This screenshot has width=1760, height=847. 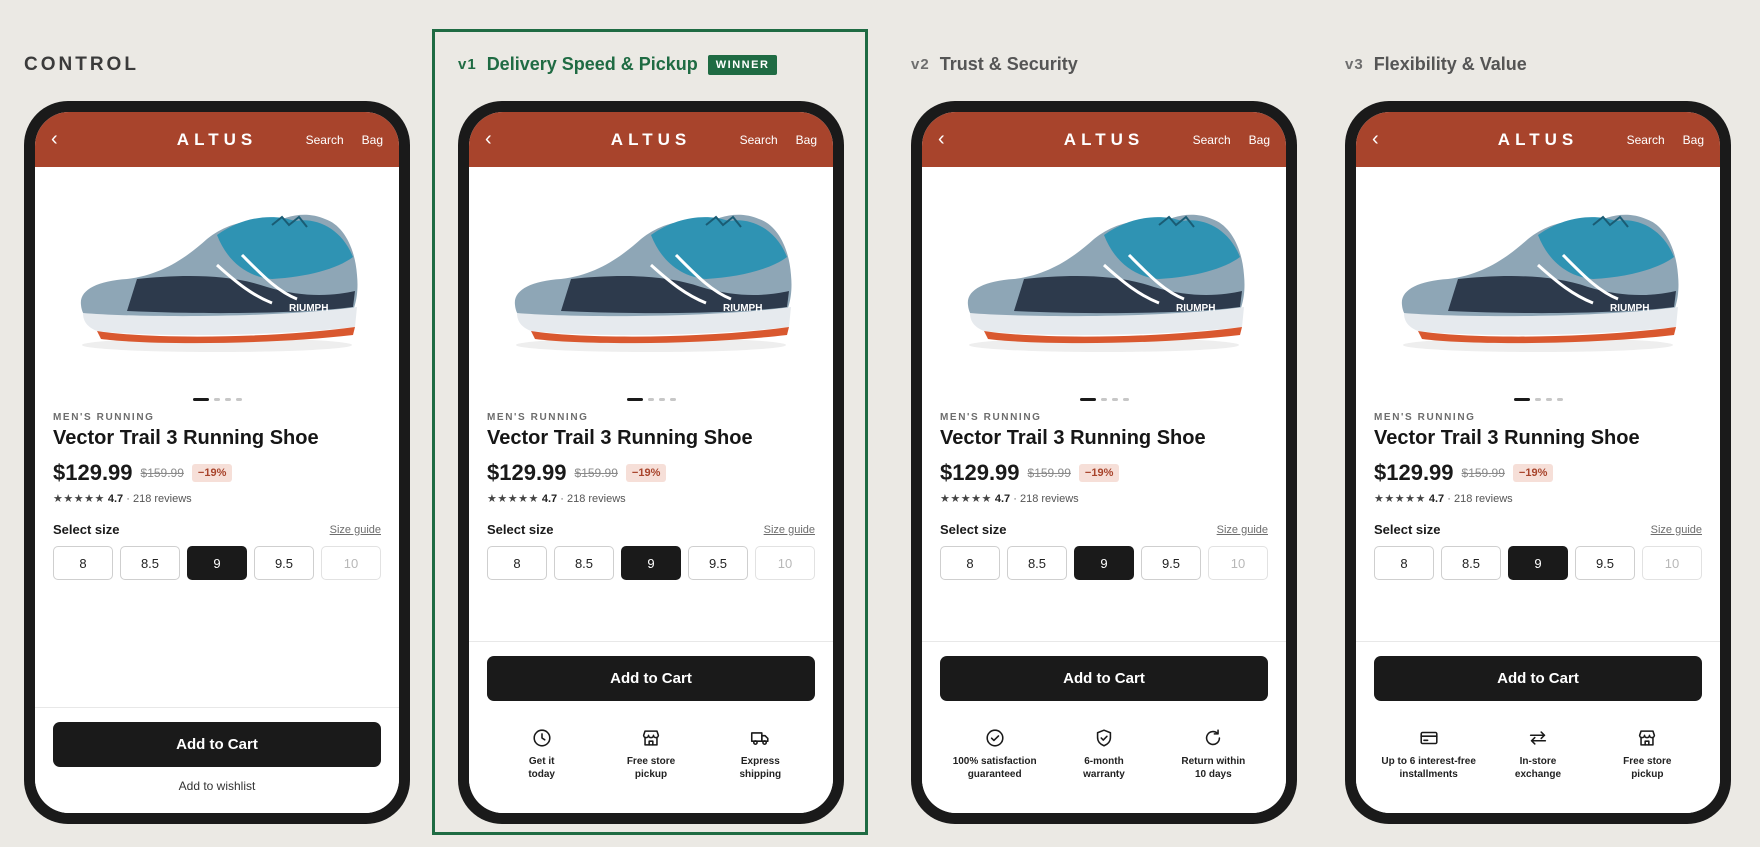 What do you see at coordinates (1213, 737) in the screenshot?
I see `refresh-icon` at bounding box center [1213, 737].